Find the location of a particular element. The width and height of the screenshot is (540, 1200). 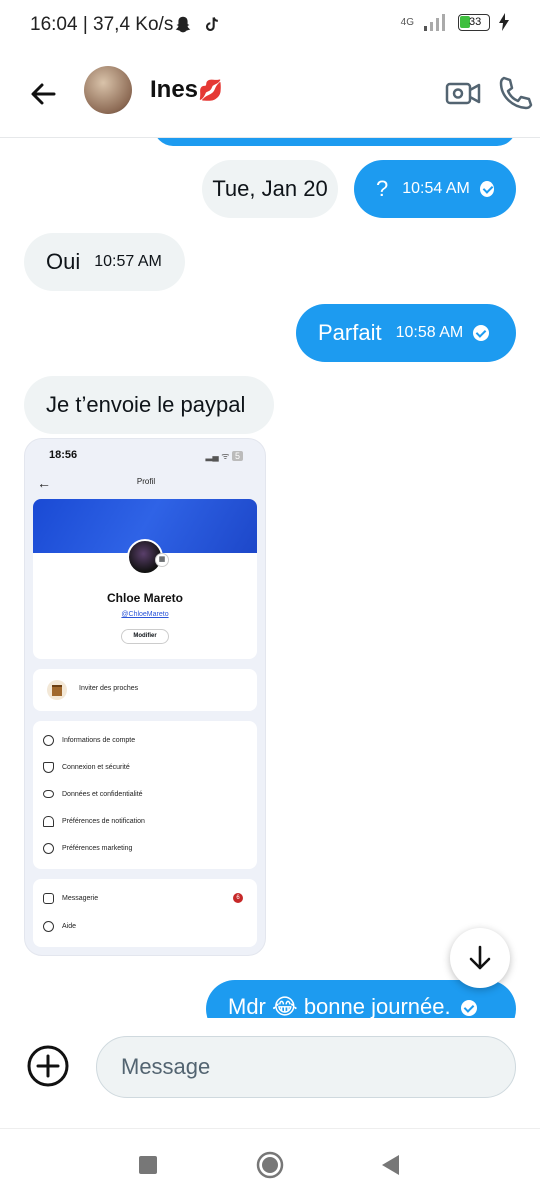

image-bell-icon is located at coordinates (48, 821).